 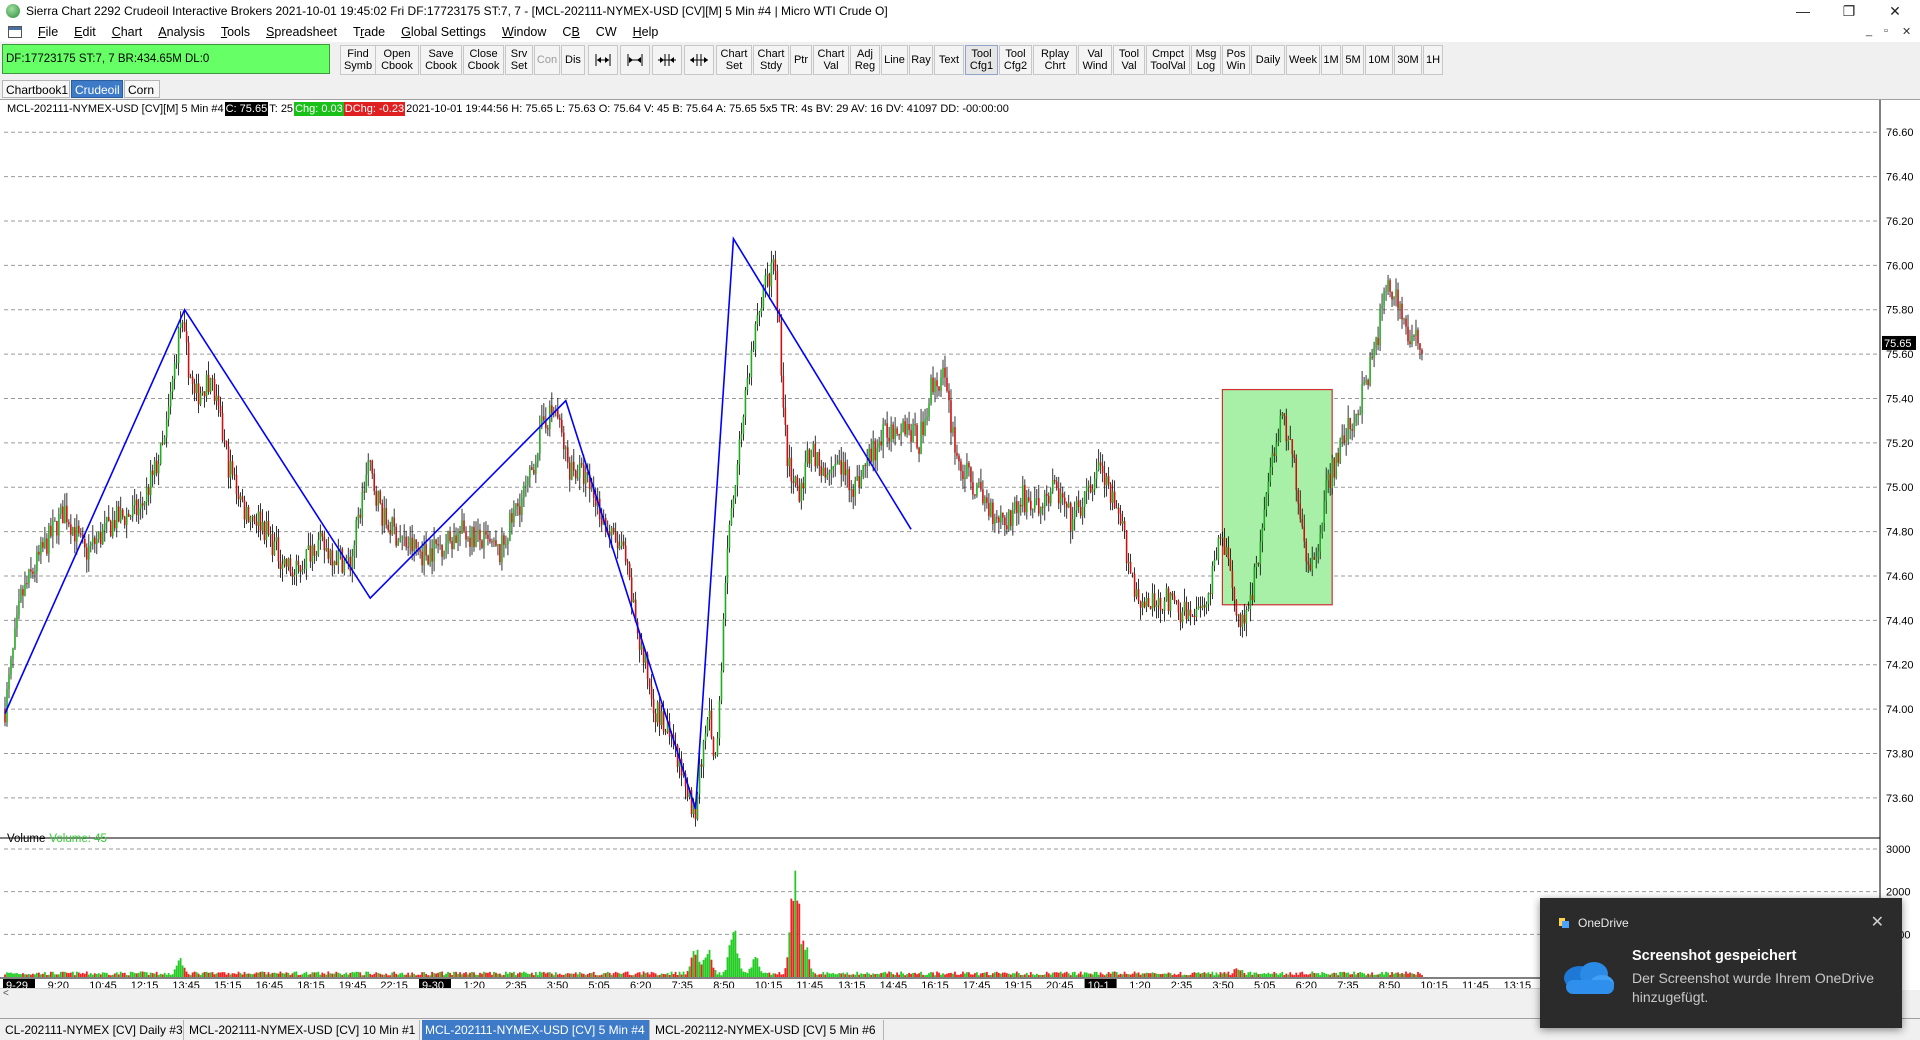 What do you see at coordinates (734, 60) in the screenshot?
I see `toolbar-chart-set-button: Chart Set` at bounding box center [734, 60].